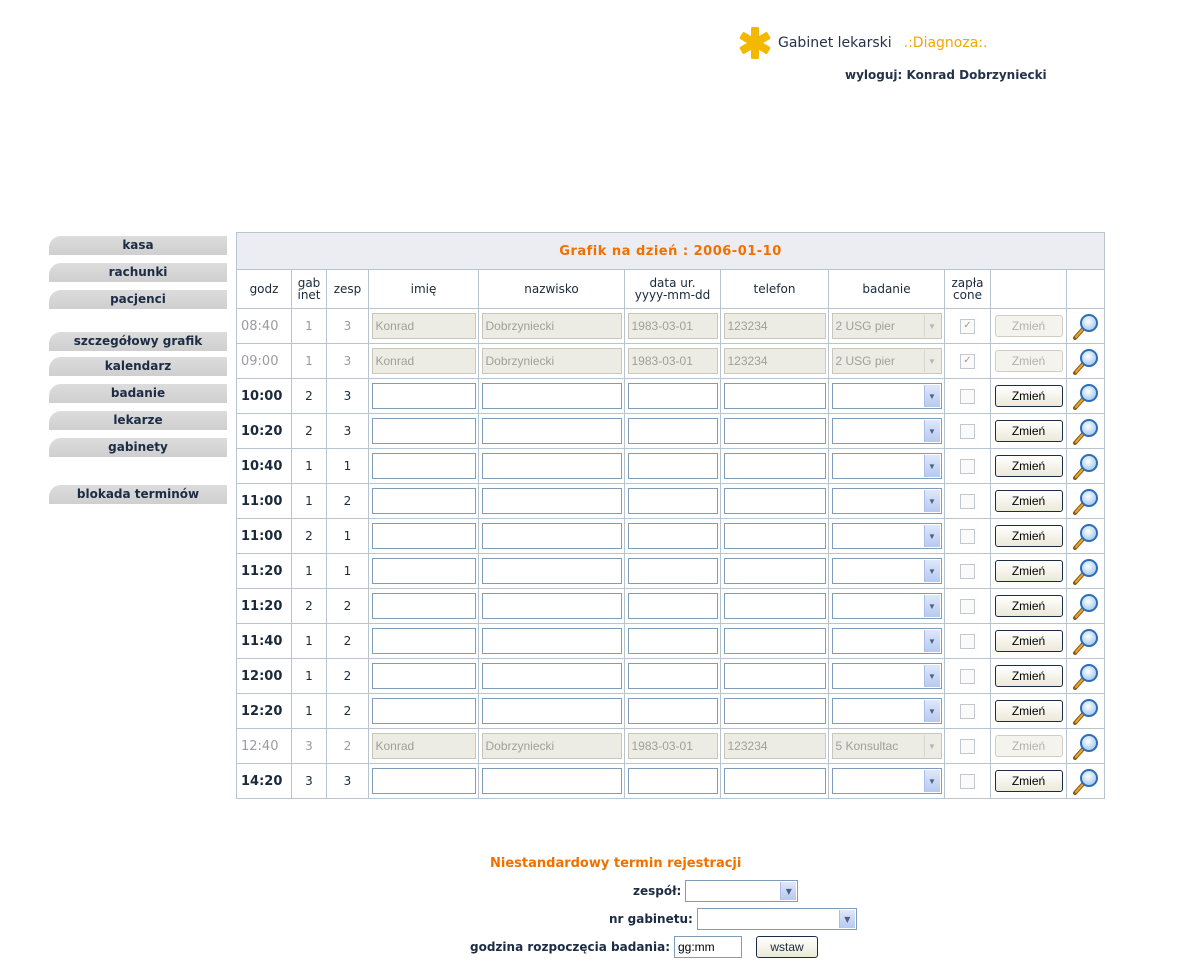  I want to click on badanie-select: 2 USG pier ▼, so click(886, 326).